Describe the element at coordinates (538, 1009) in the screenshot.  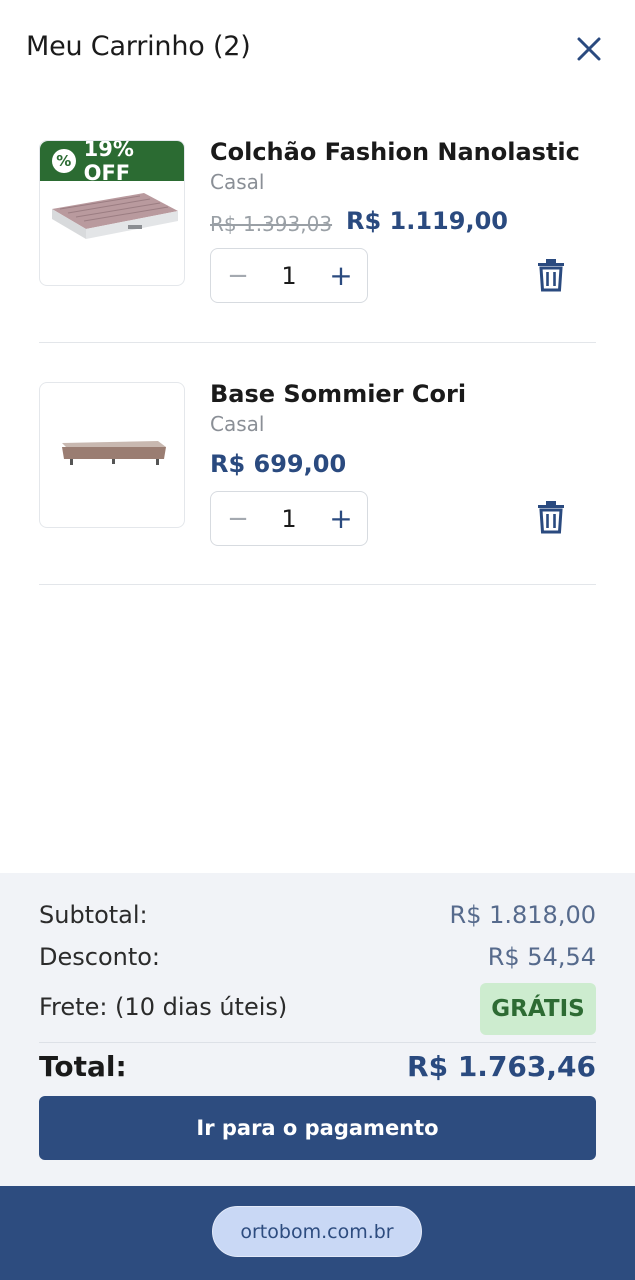
I see `free-shipping-badge: GRÁTIS` at that location.